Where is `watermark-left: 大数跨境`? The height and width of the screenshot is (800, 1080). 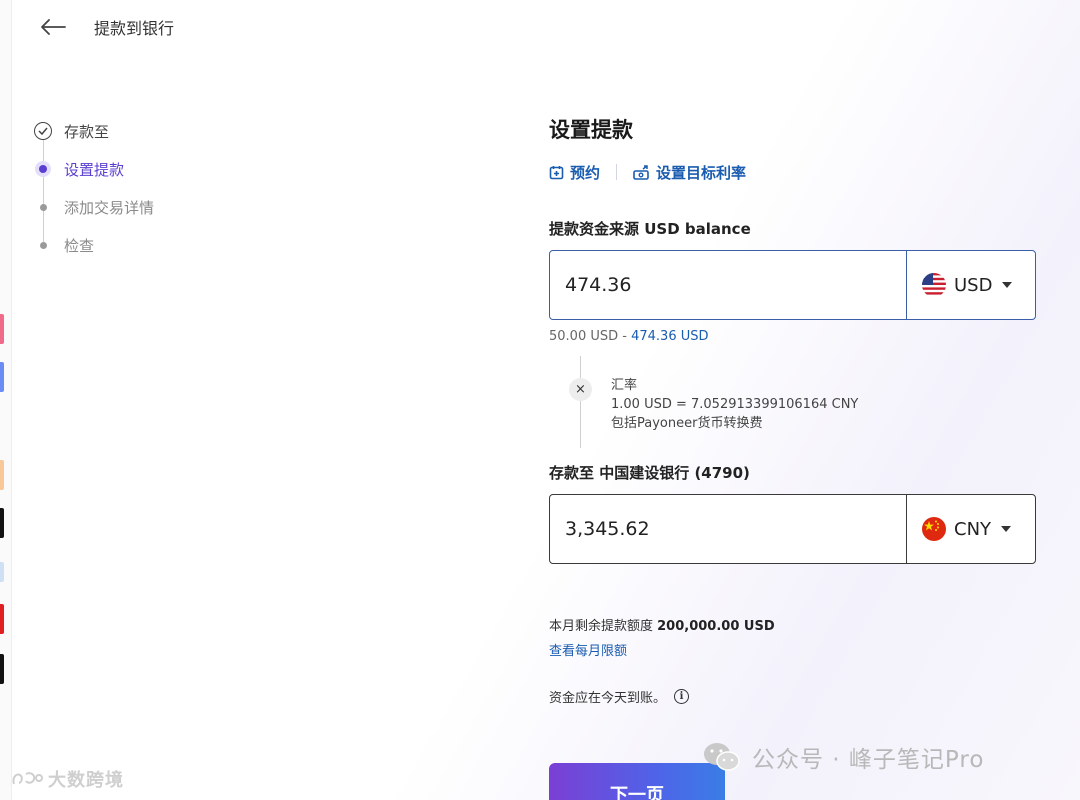 watermark-left: 大数跨境 is located at coordinates (67, 779).